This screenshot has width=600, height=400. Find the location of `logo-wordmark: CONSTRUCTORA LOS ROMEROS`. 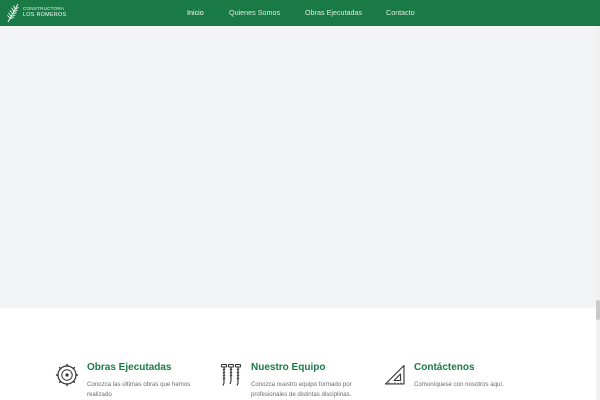

logo-wordmark: CONSTRUCTORA LOS ROMEROS is located at coordinates (44, 13).